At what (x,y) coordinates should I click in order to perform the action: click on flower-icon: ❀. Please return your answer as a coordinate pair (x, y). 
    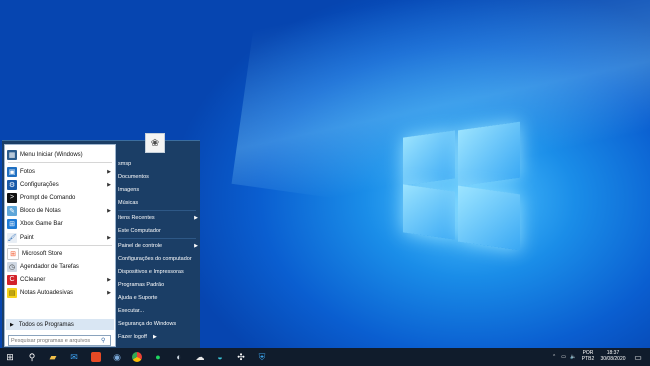
    Looking at the image, I should click on (155, 143).